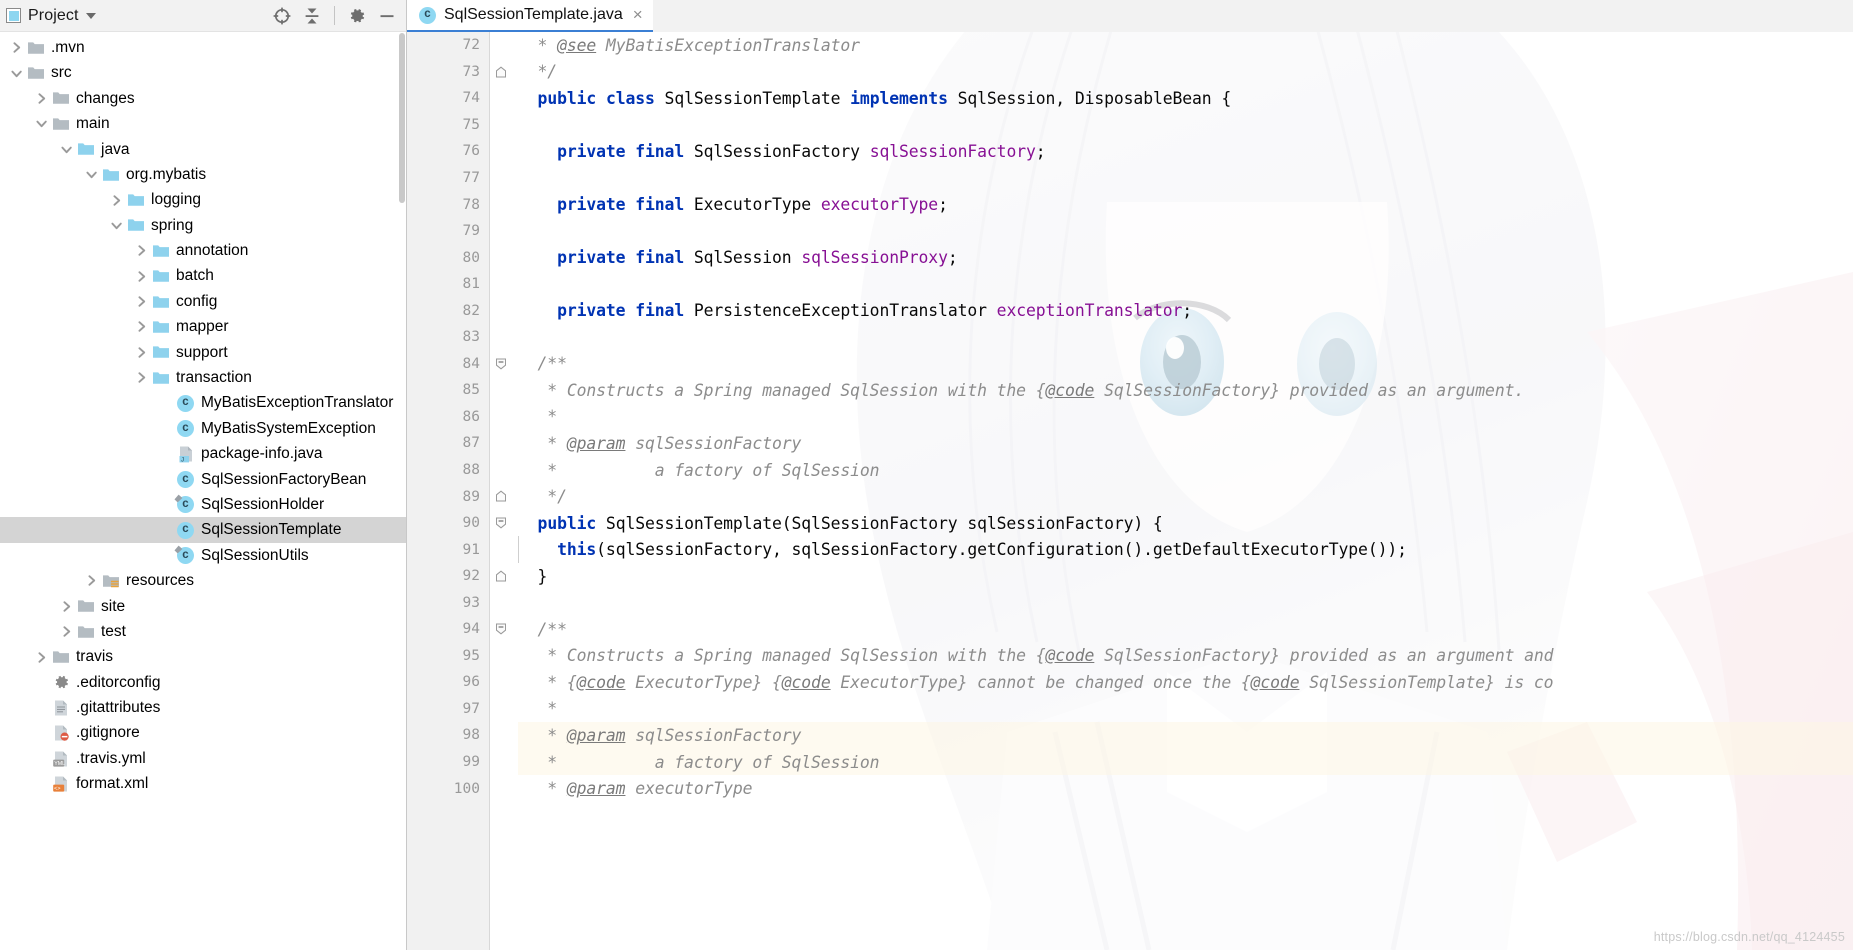 The image size is (1853, 950). What do you see at coordinates (1185, 417) in the screenshot?
I see `code-line: *` at bounding box center [1185, 417].